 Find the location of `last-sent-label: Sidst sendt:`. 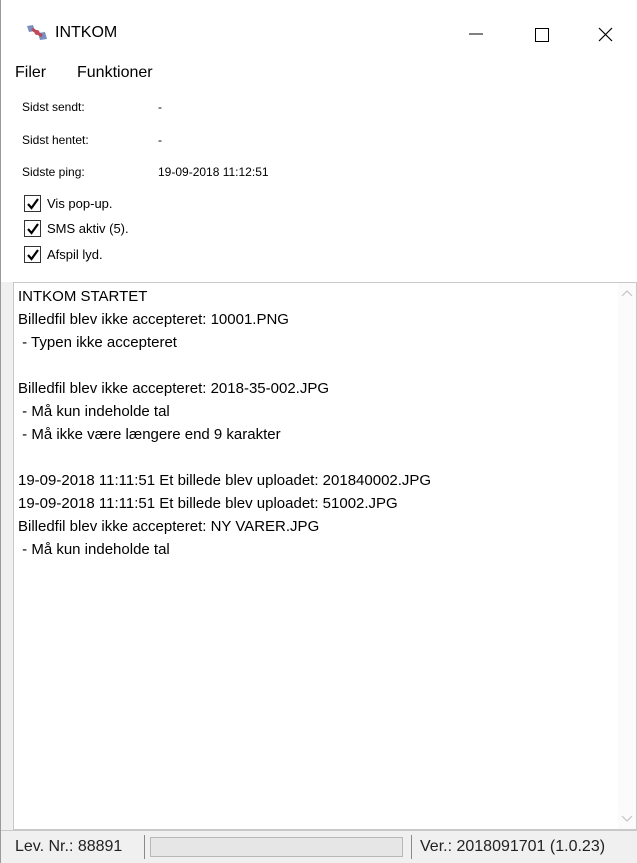

last-sent-label: Sidst sendt: is located at coordinates (53, 107).